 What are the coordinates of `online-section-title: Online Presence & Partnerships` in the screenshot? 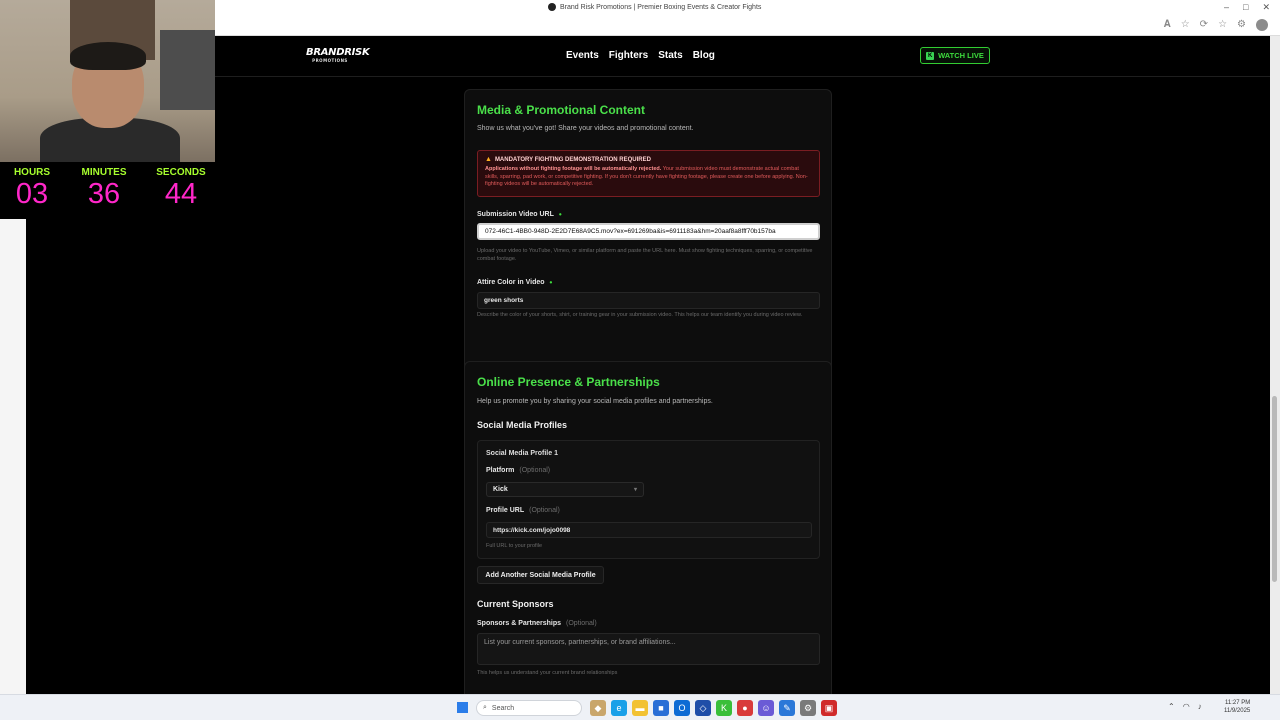 It's located at (568, 382).